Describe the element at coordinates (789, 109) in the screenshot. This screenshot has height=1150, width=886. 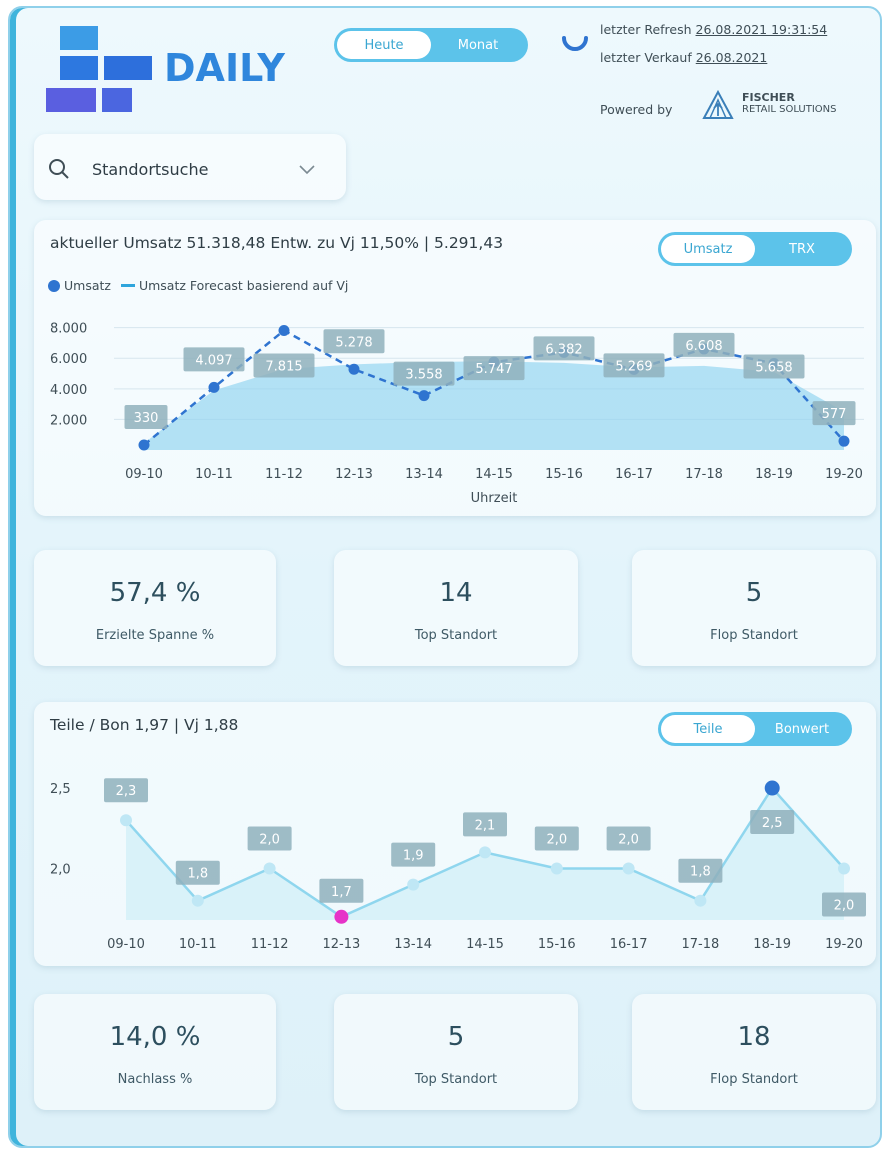
I see `brand-line-2: RETAIL SOLUTIONS` at that location.